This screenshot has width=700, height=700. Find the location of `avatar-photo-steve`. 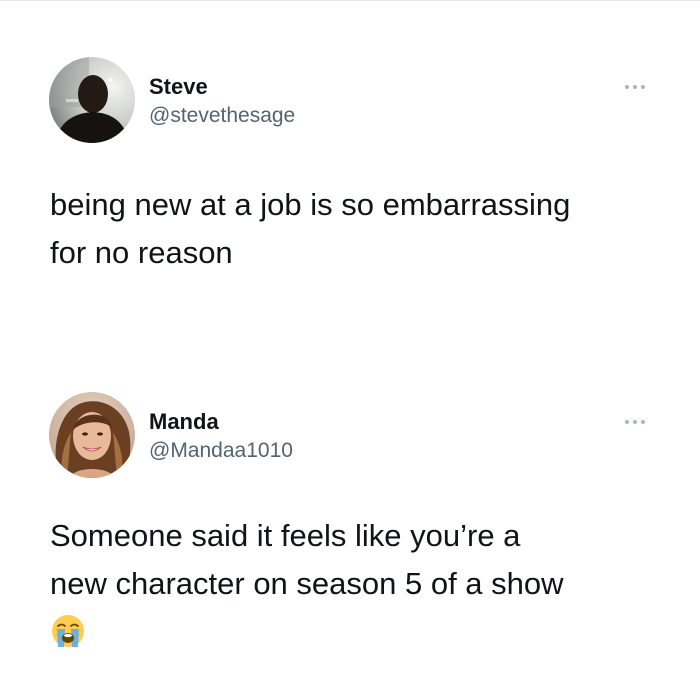

avatar-photo-steve is located at coordinates (92, 100).